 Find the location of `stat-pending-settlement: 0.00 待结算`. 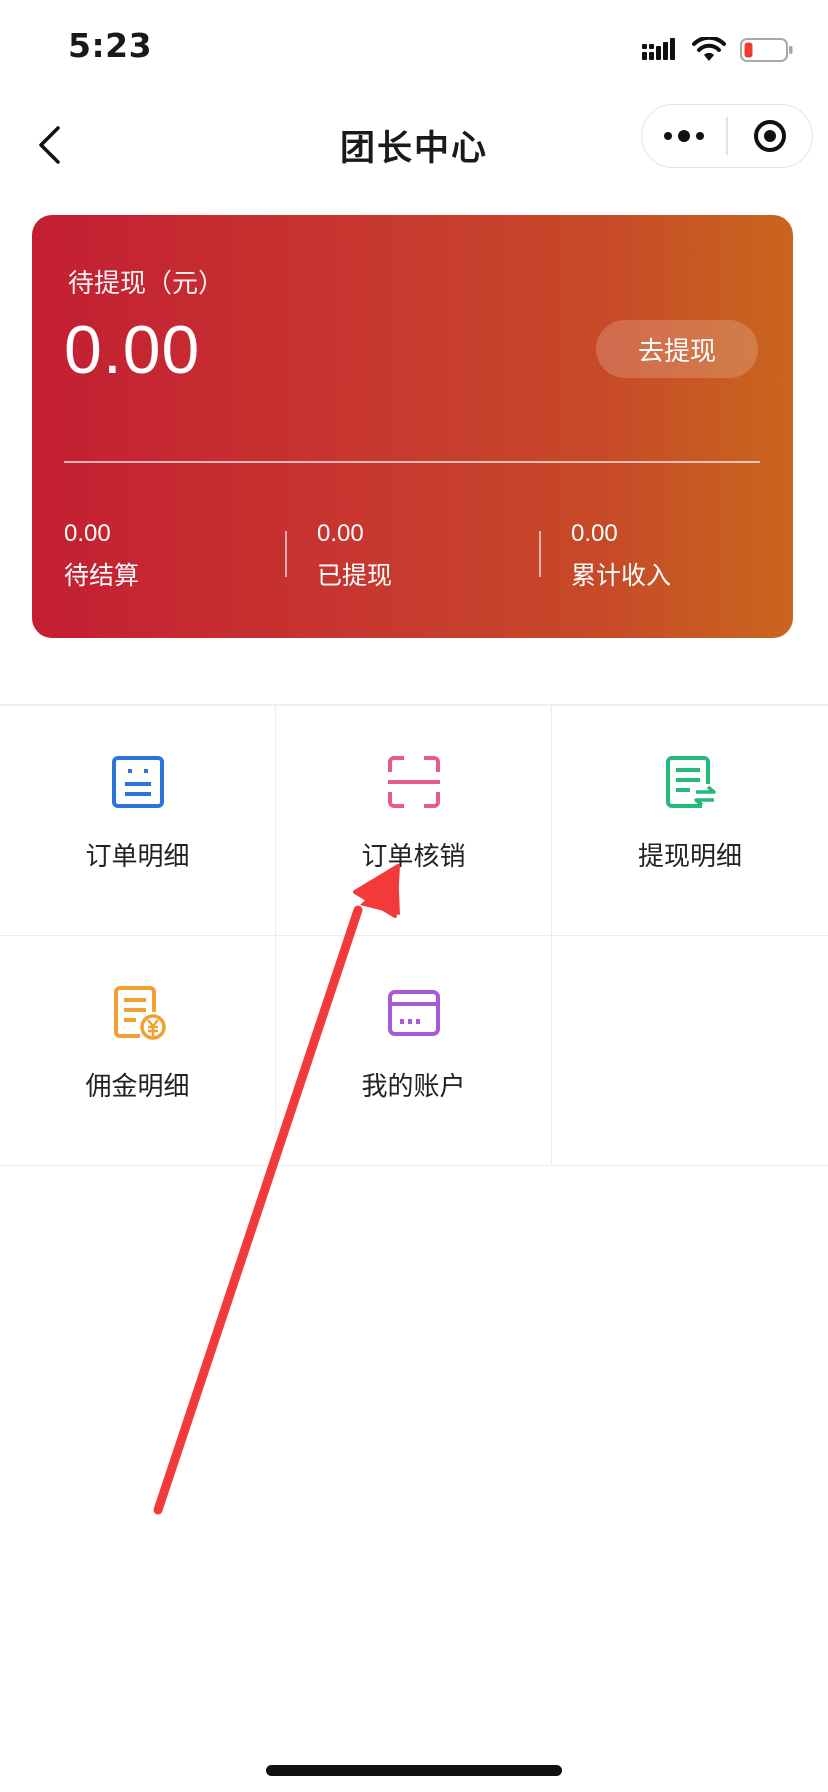

stat-pending-settlement: 0.00 待结算 is located at coordinates (189, 556).